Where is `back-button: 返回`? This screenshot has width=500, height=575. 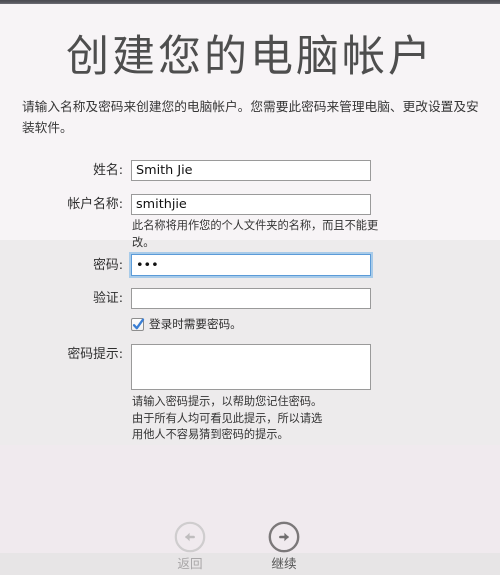 back-button: 返回 is located at coordinates (190, 546).